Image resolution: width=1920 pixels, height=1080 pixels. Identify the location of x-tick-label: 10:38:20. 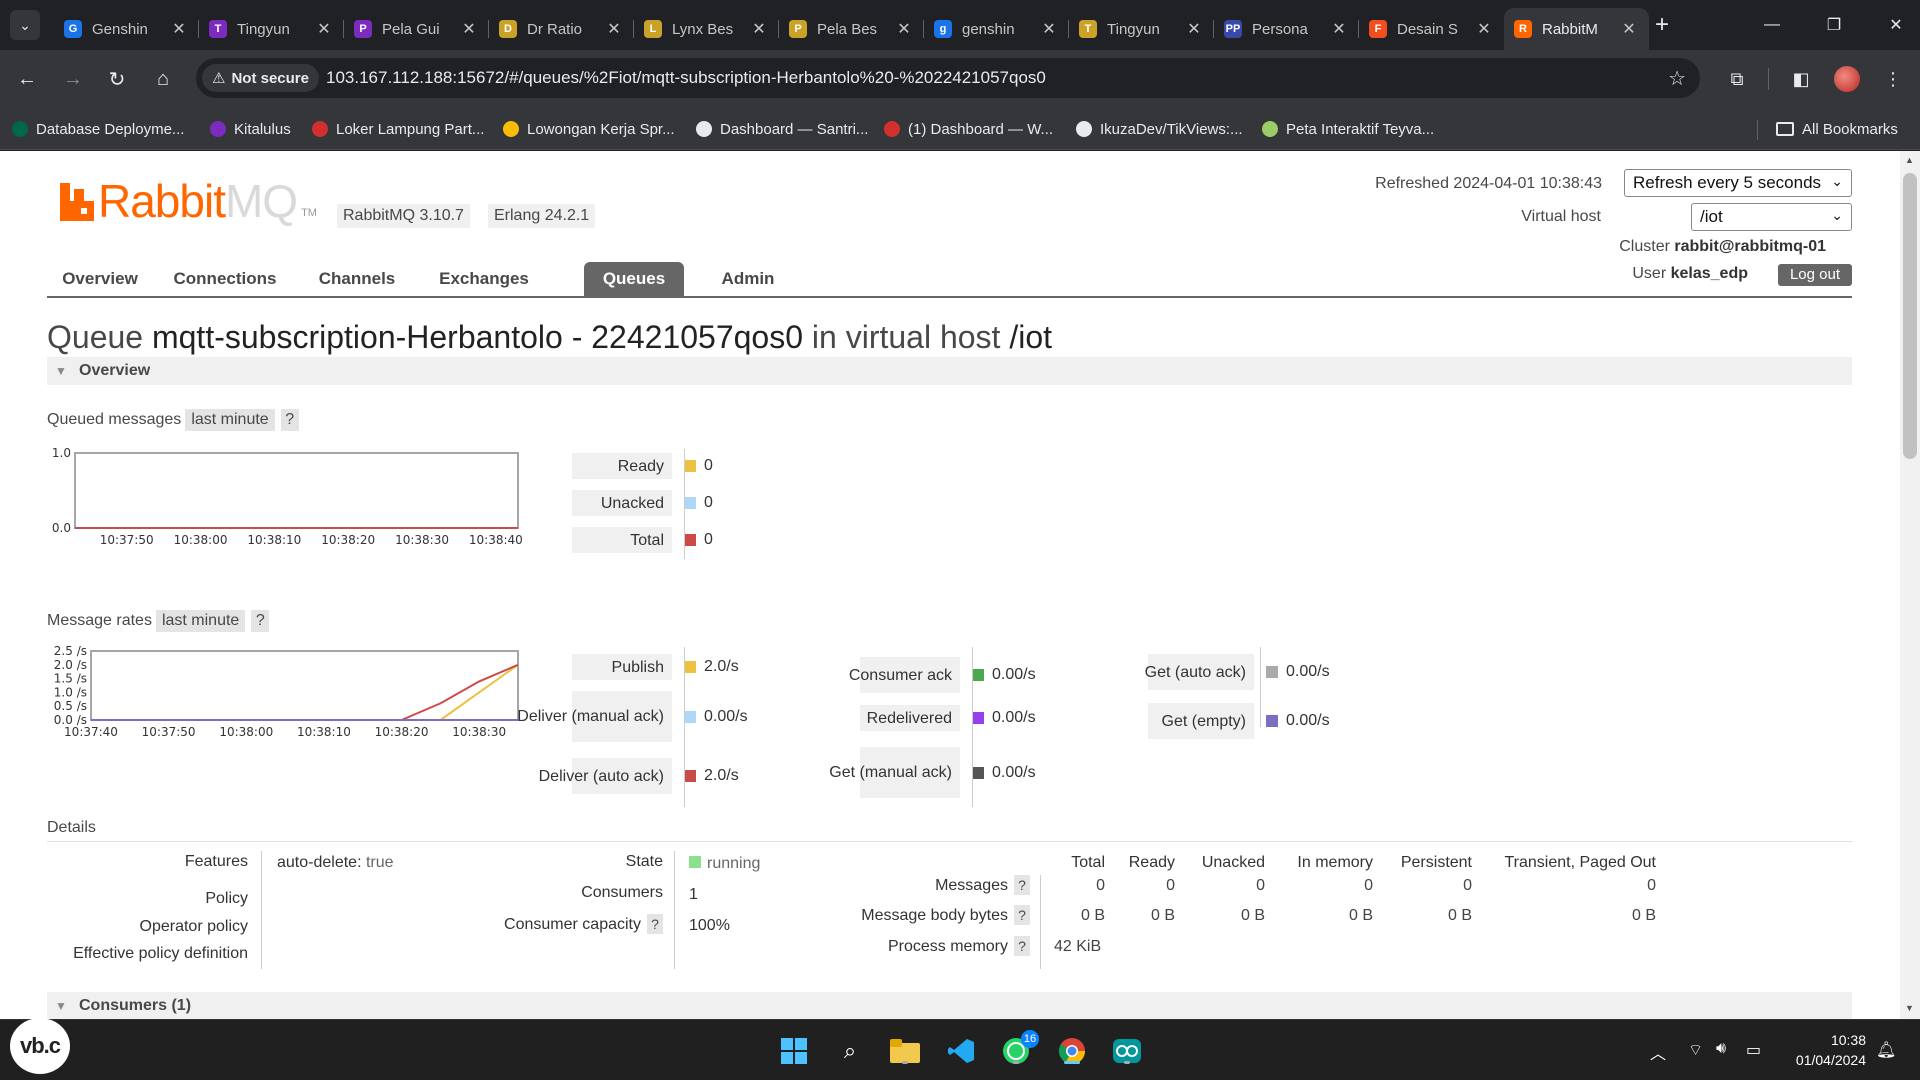
(348, 540).